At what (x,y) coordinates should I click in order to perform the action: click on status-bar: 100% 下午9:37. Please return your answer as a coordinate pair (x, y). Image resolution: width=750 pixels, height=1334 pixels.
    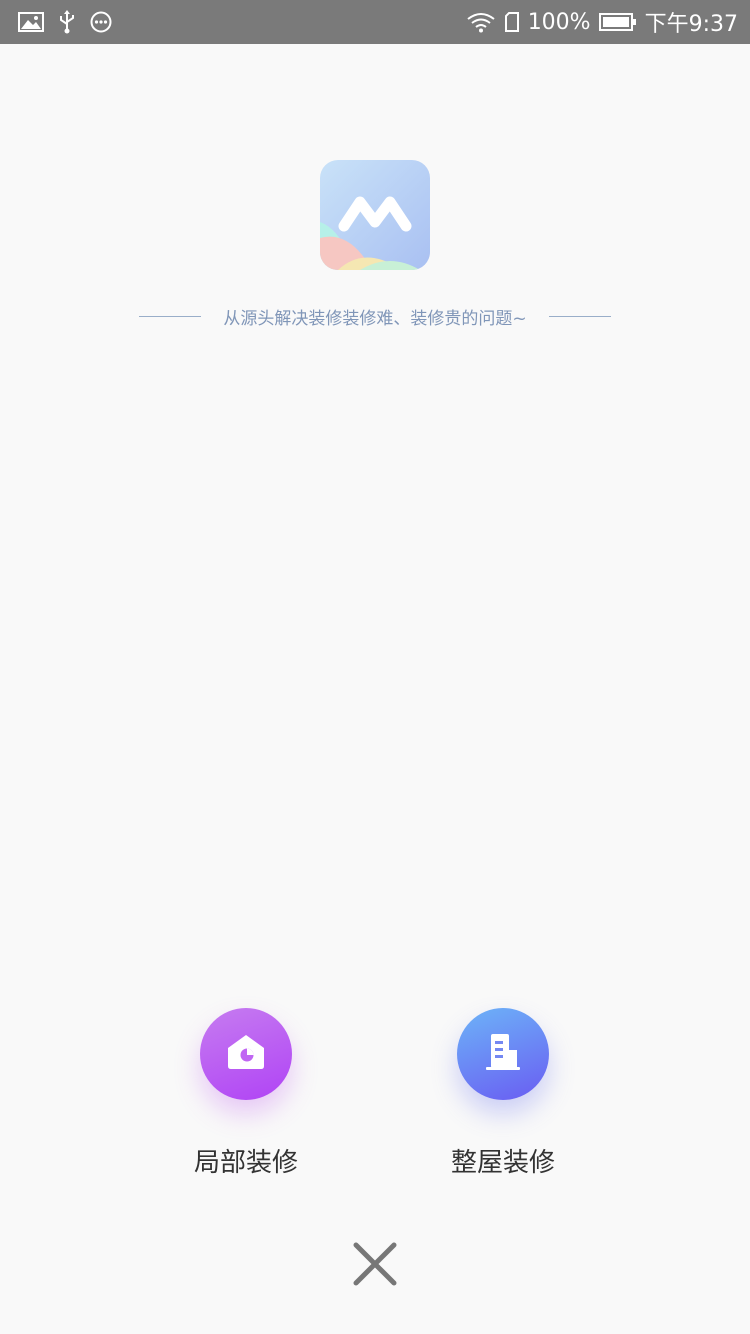
    Looking at the image, I should click on (375, 22).